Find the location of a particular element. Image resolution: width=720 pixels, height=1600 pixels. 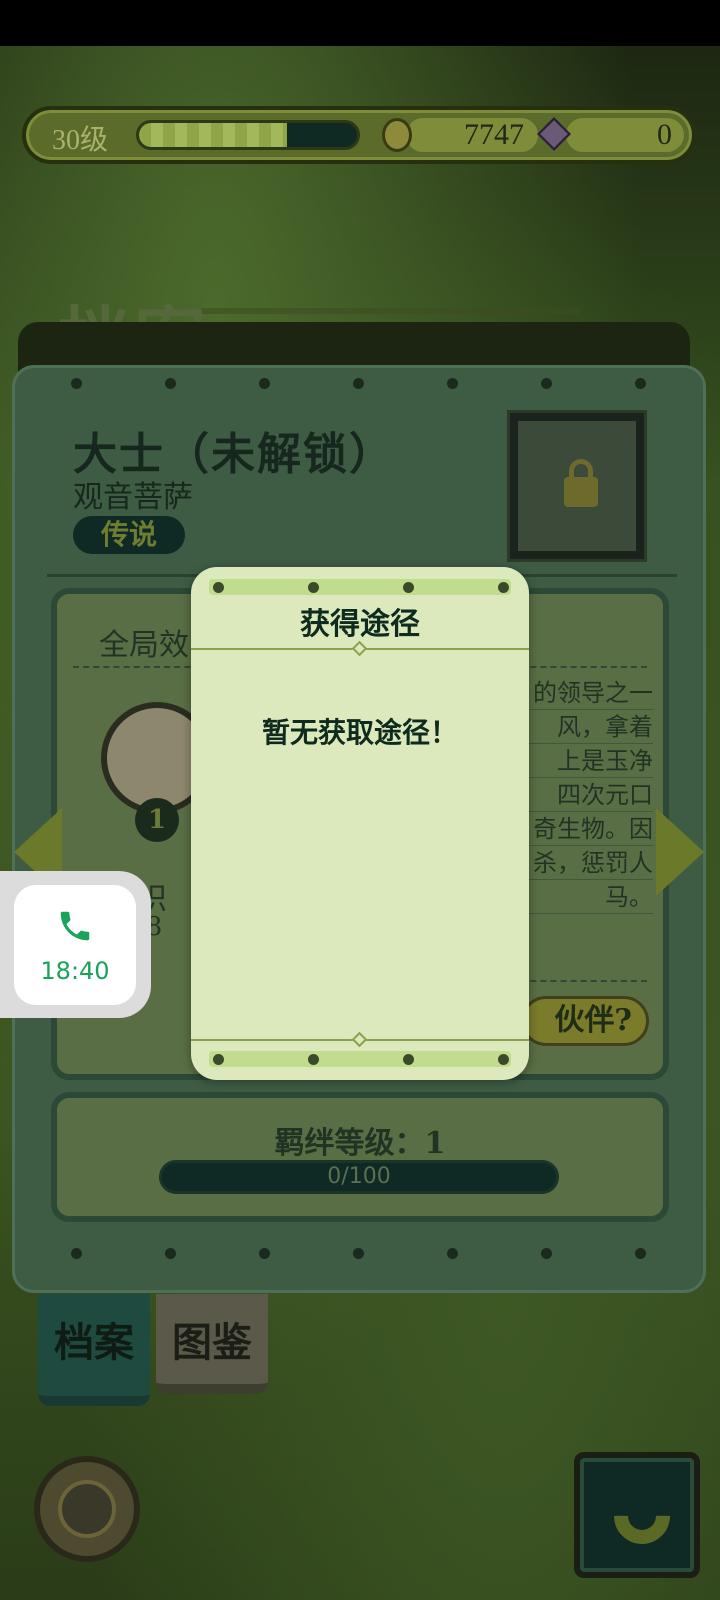

call-bubble: 18:40 is located at coordinates (75, 944).